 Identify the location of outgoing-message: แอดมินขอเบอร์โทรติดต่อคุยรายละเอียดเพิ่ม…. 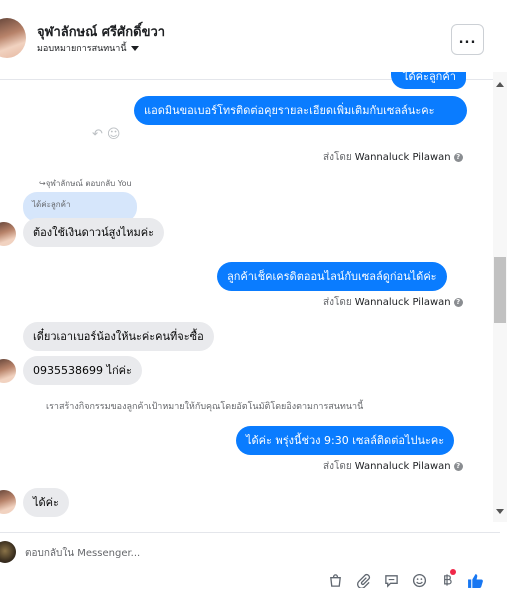
(300, 110).